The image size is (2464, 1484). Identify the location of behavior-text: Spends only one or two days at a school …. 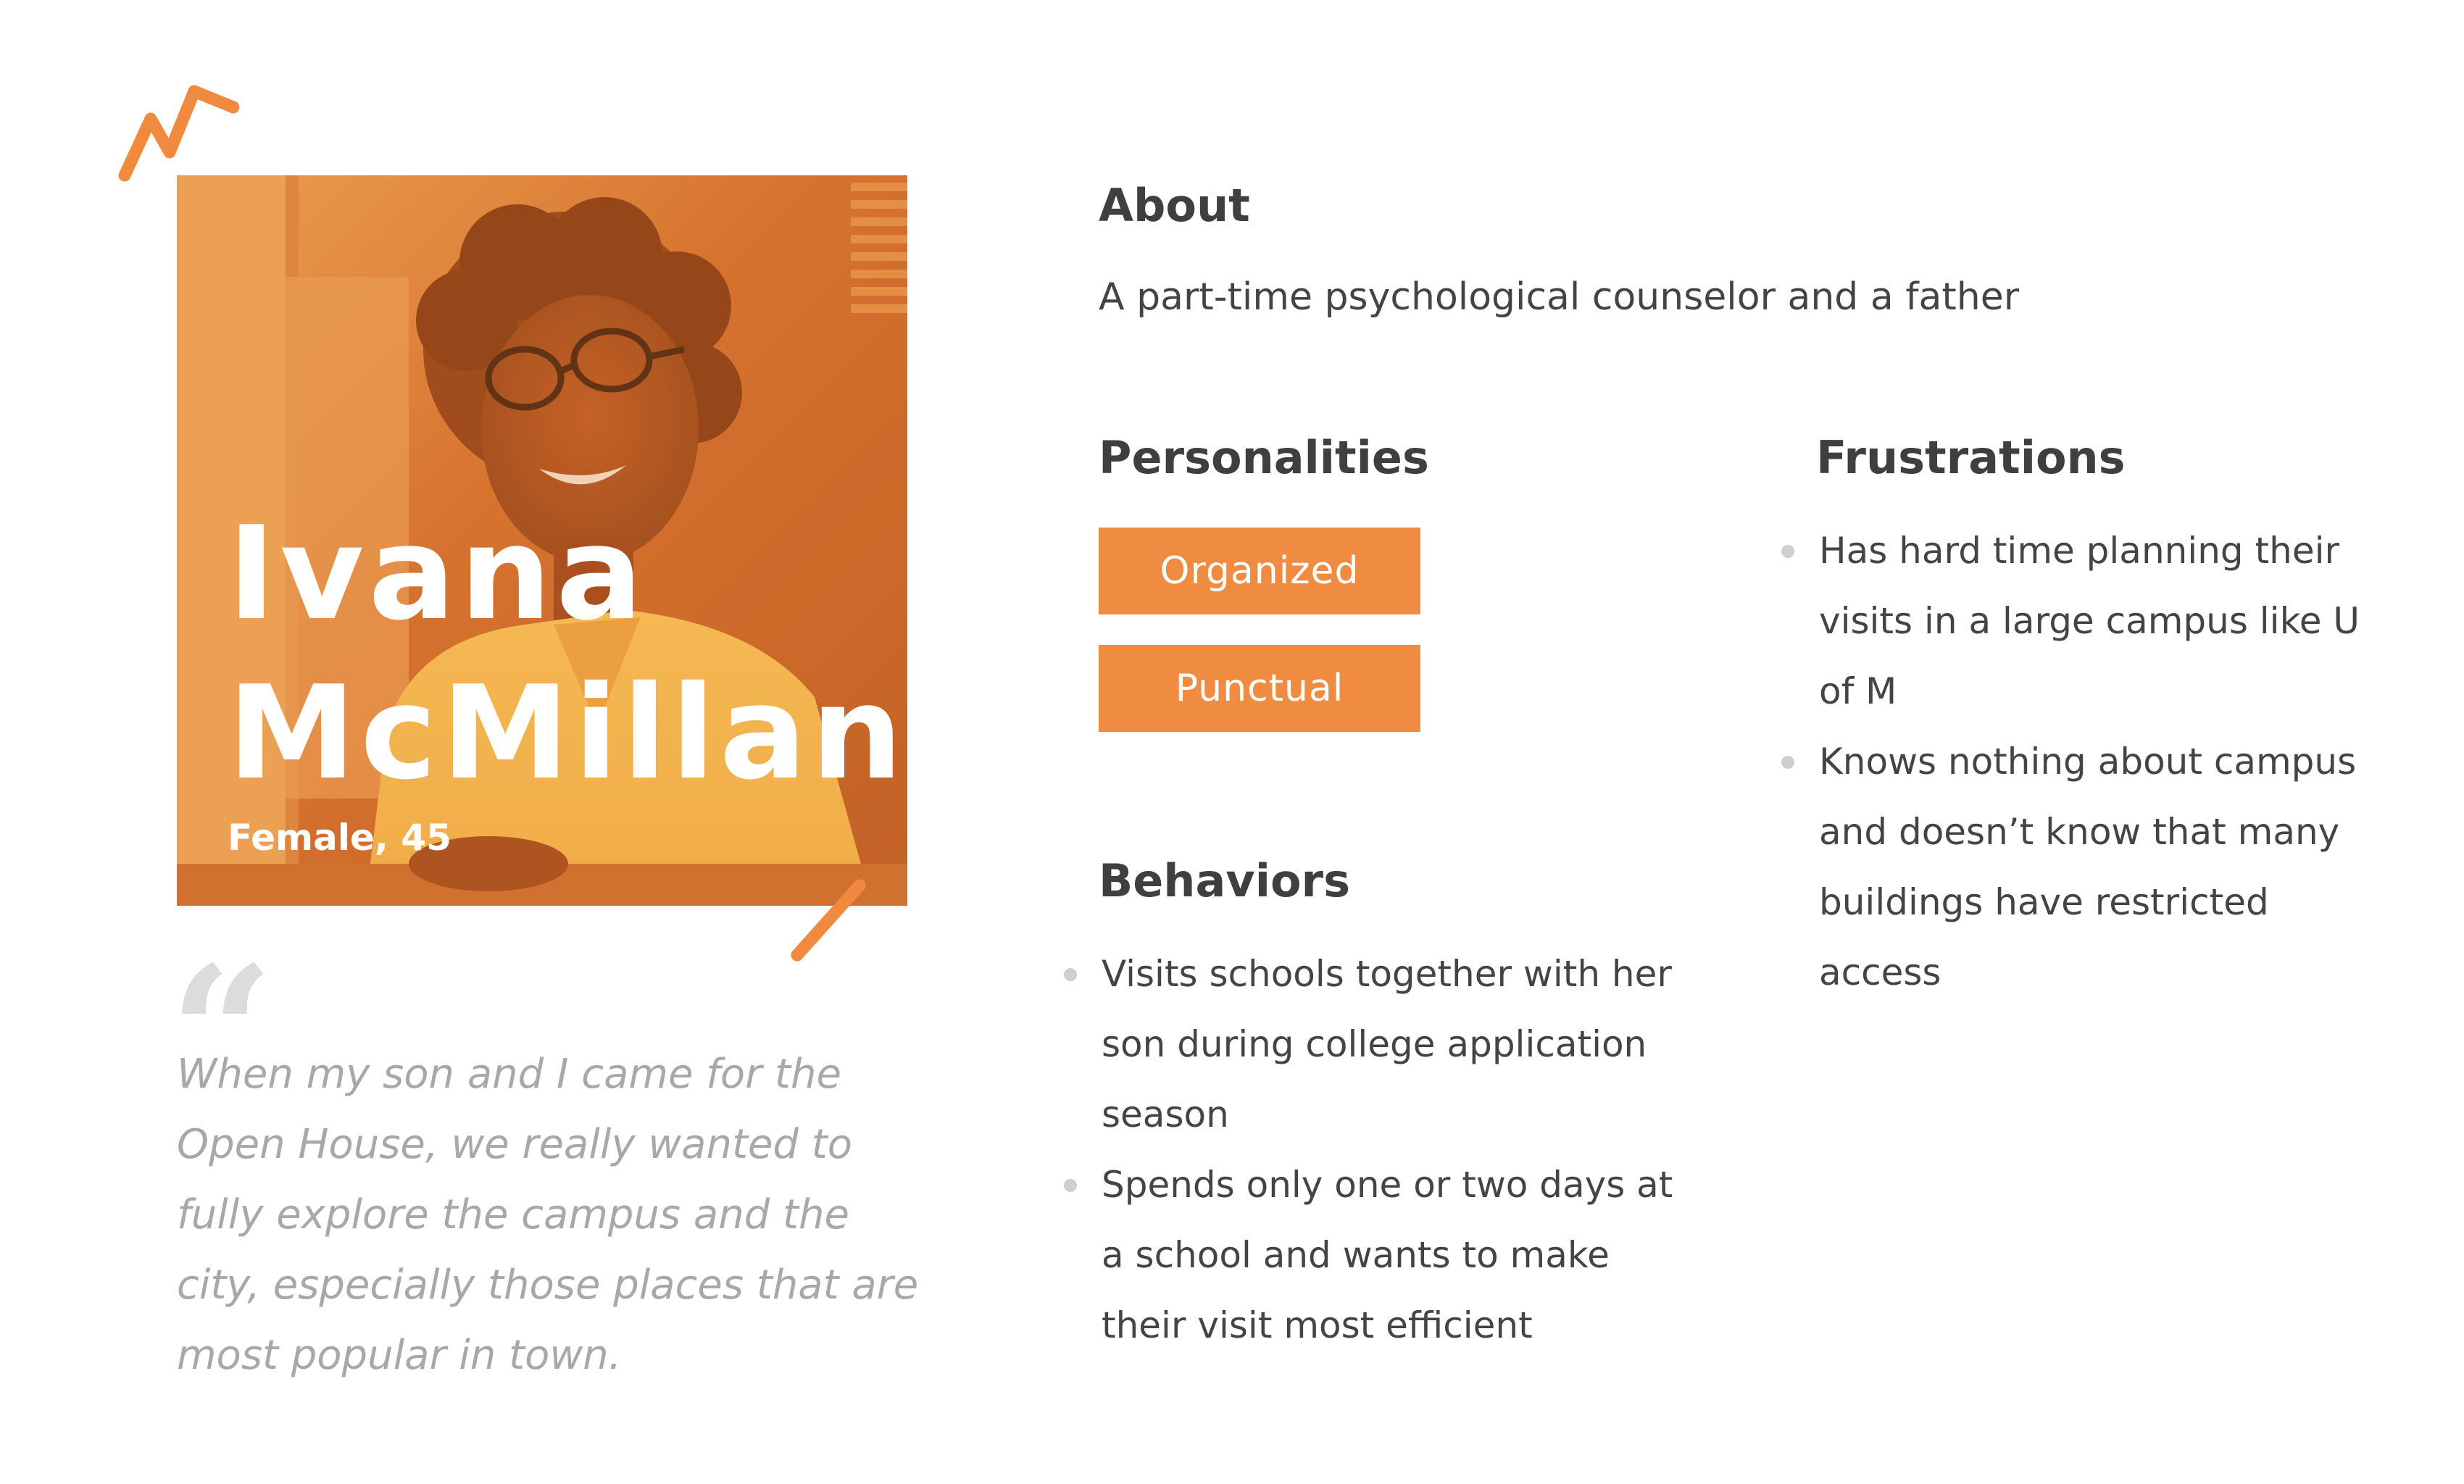
(1387, 1255).